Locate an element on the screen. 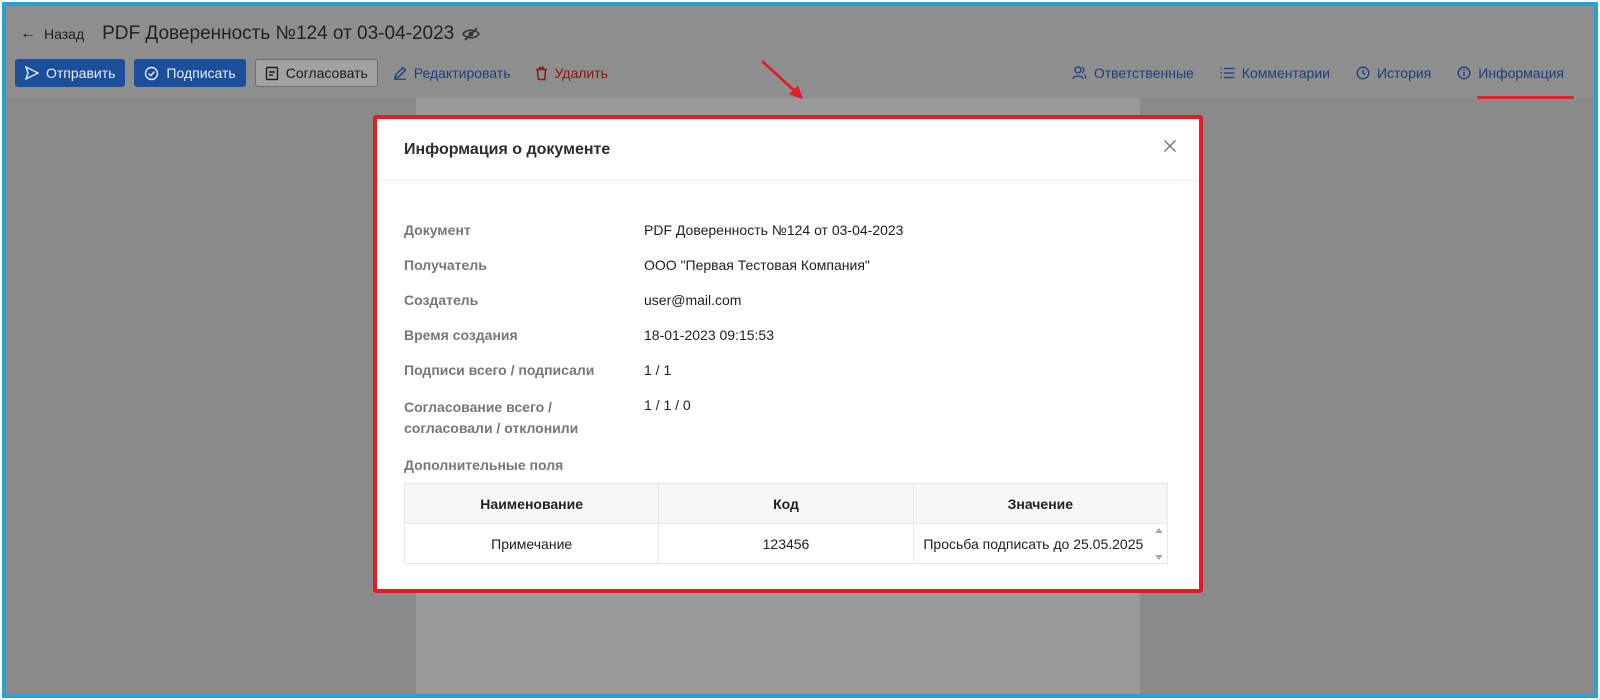 The width and height of the screenshot is (1600, 700). info-value: 18-01-2023 09:15:53 is located at coordinates (709, 335).